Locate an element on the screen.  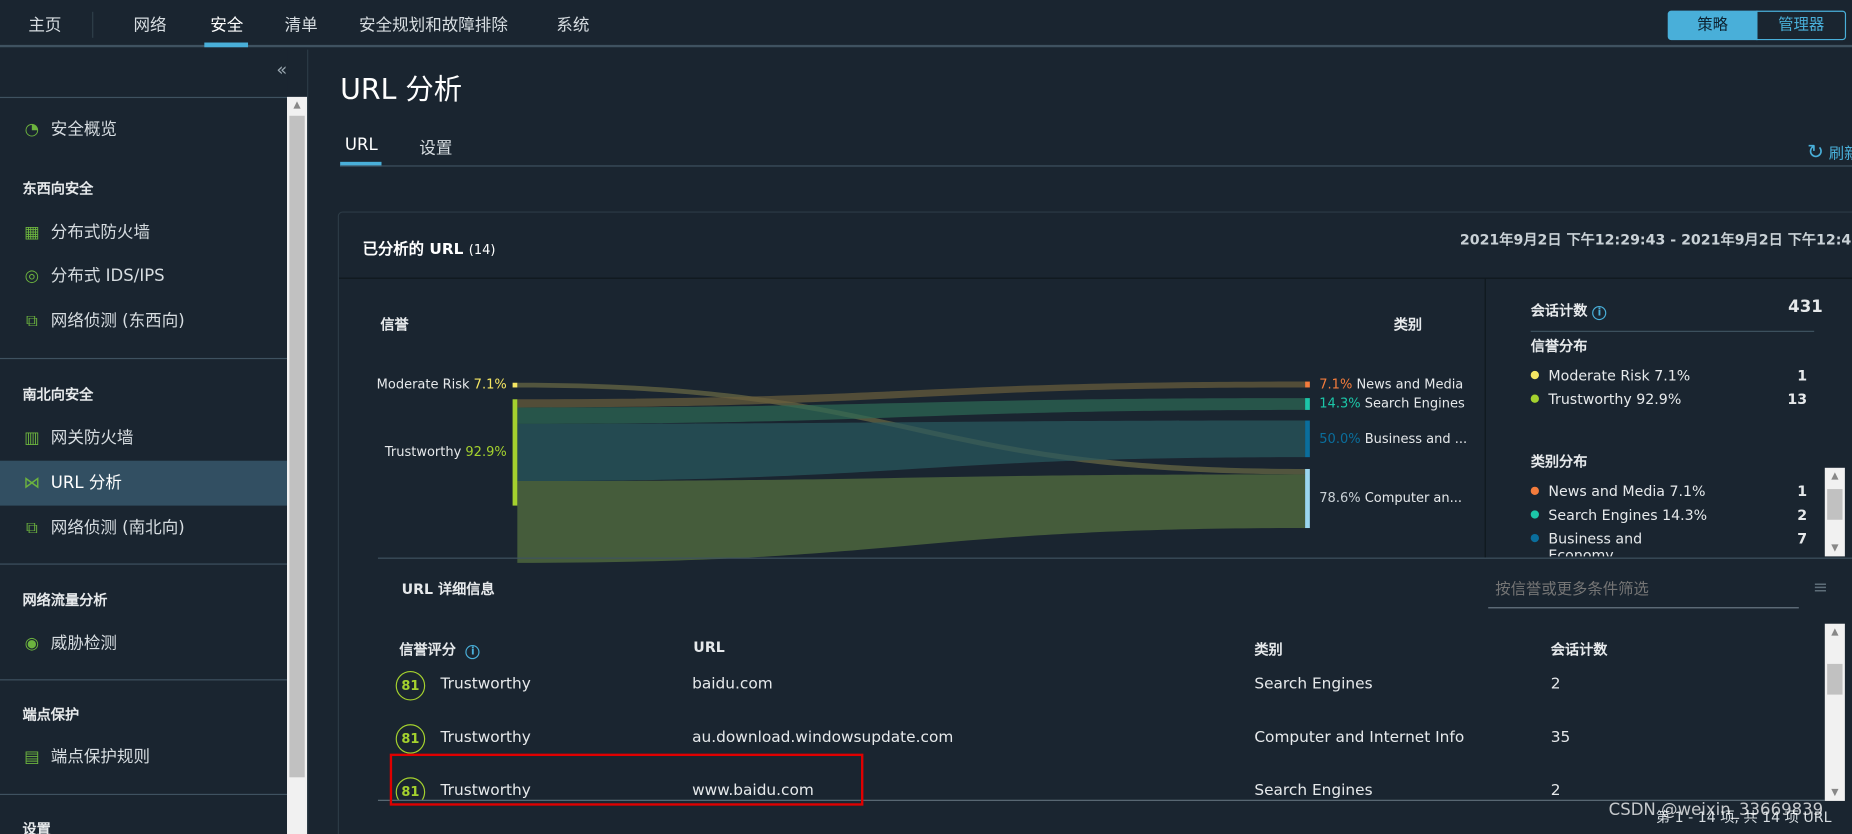
url-cell: baidu.com is located at coordinates (732, 685).